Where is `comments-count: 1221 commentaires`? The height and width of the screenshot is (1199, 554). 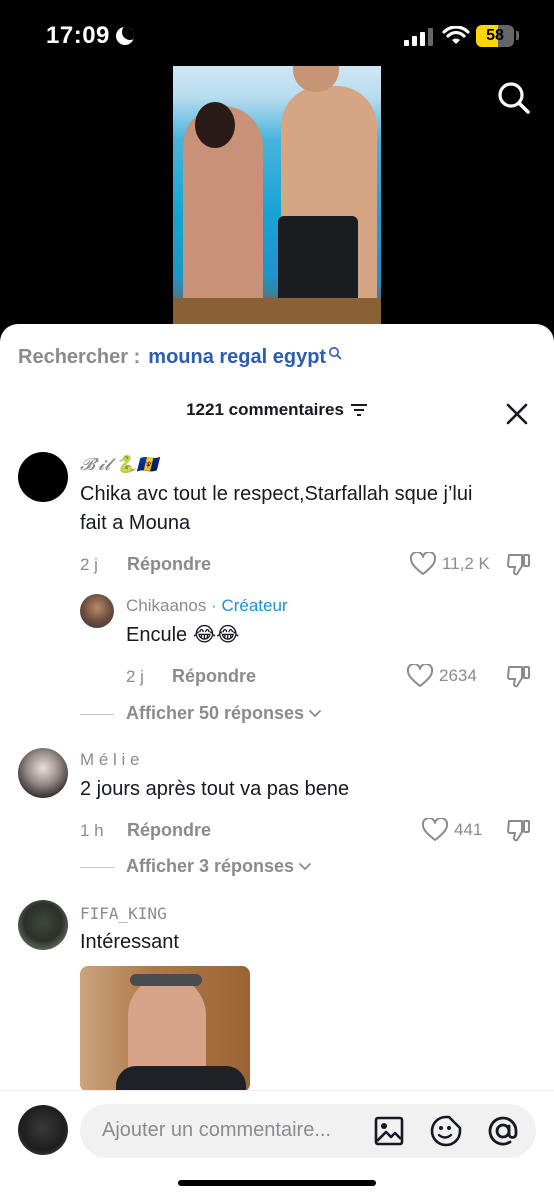
comments-count: 1221 commentaires is located at coordinates (265, 409).